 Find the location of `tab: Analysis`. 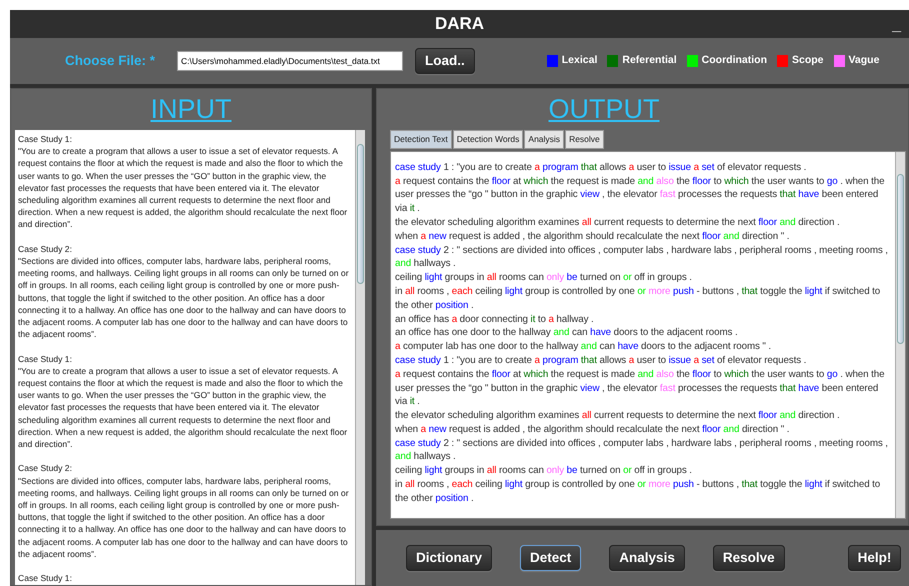

tab: Analysis is located at coordinates (544, 139).